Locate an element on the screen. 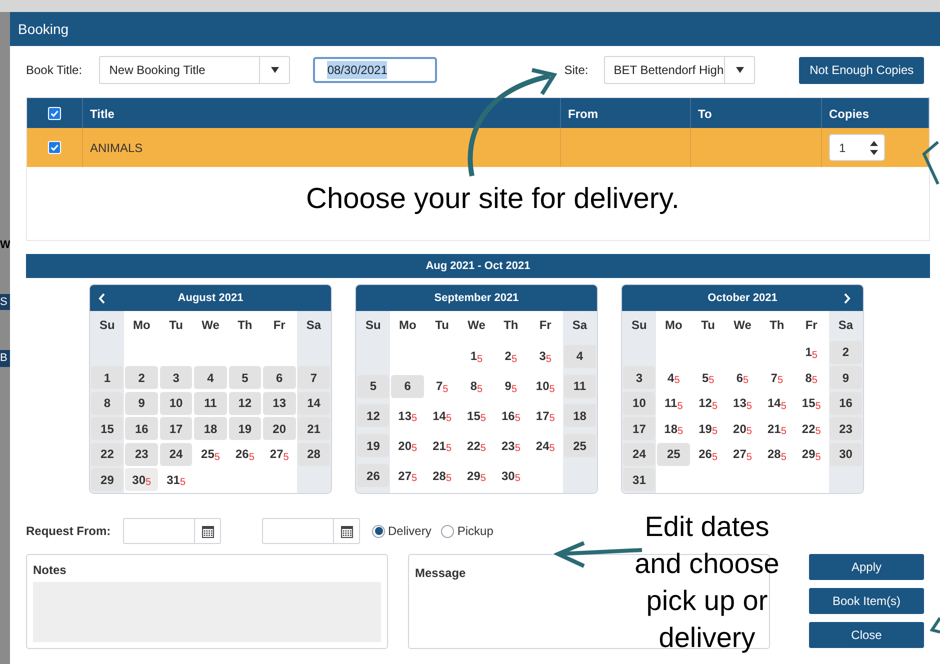 The image size is (940, 664). weekday-label: Su is located at coordinates (639, 325).